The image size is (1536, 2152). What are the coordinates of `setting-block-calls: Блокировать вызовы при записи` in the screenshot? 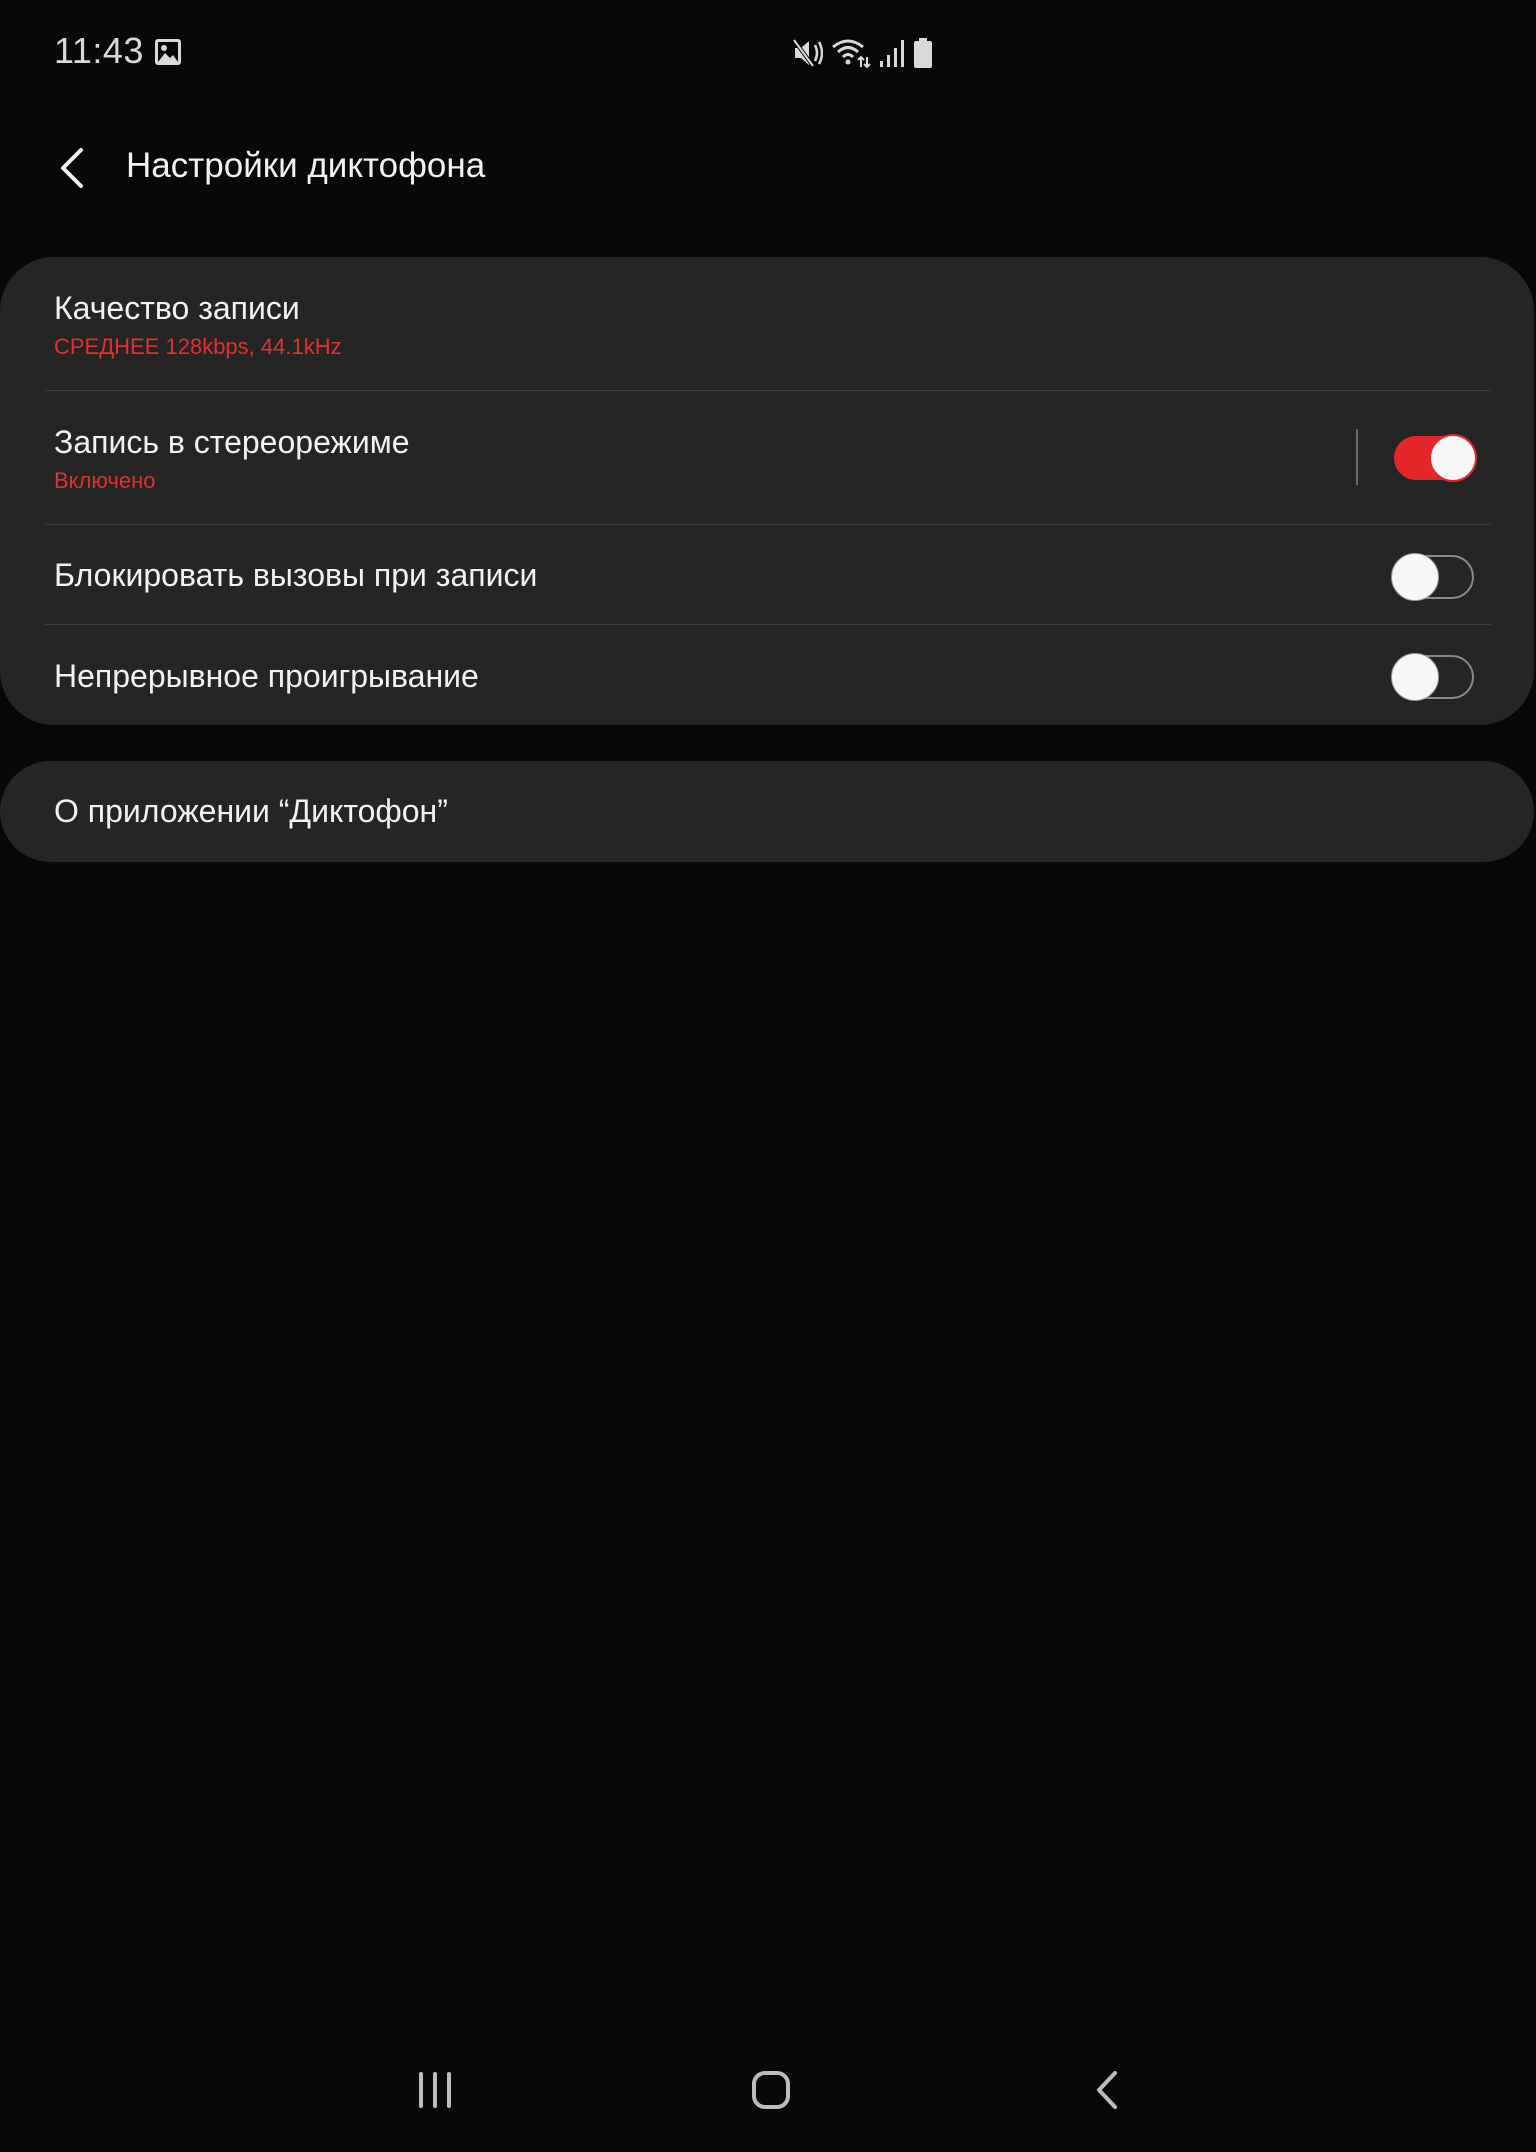 It's located at (767, 574).